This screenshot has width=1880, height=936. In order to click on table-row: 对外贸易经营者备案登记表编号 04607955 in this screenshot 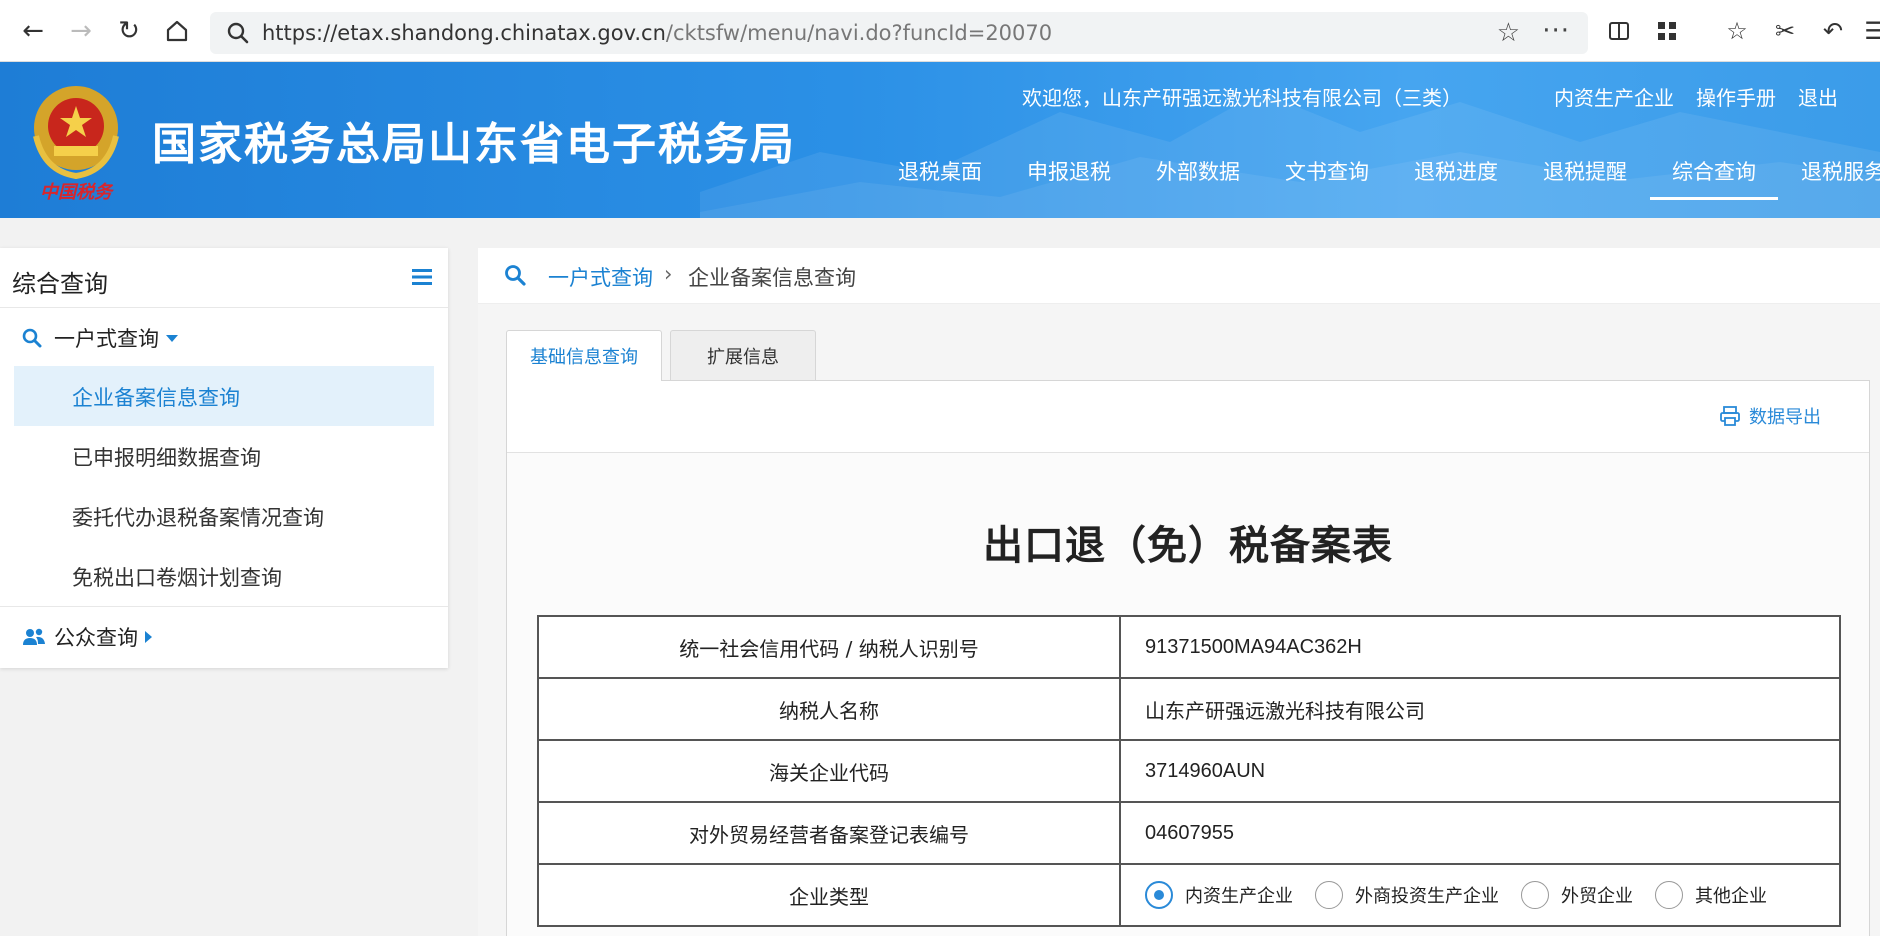, I will do `click(1189, 833)`.